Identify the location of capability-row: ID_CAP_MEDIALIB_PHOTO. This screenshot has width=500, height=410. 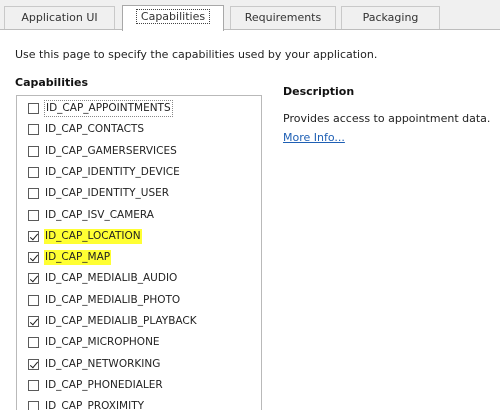
(139, 300).